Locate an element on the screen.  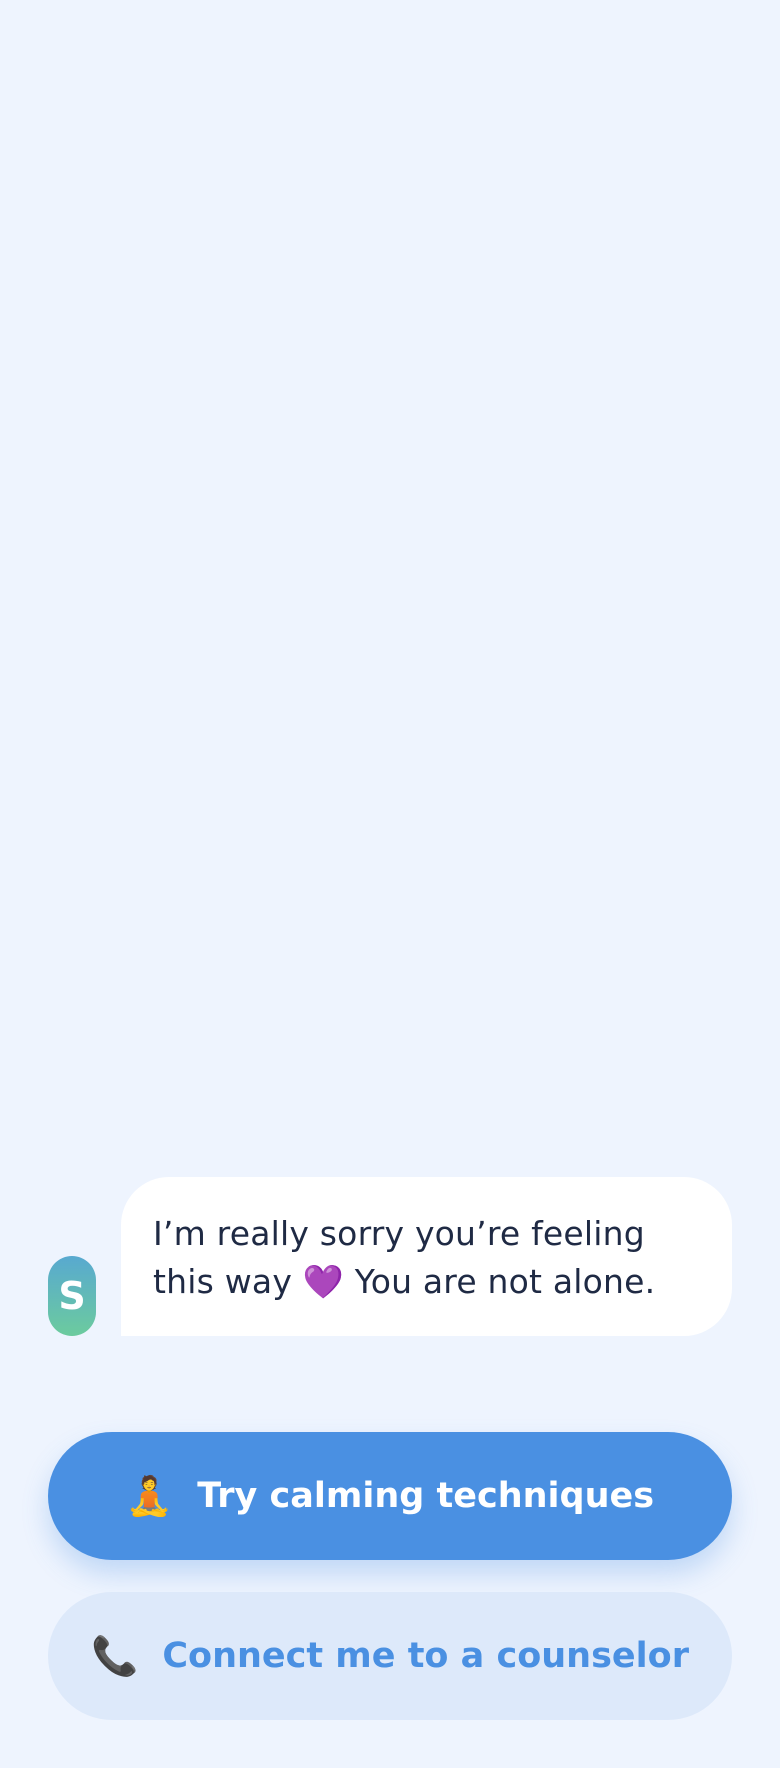
try-calming-techniques-button: 🧘 Try calming techniques is located at coordinates (390, 1496).